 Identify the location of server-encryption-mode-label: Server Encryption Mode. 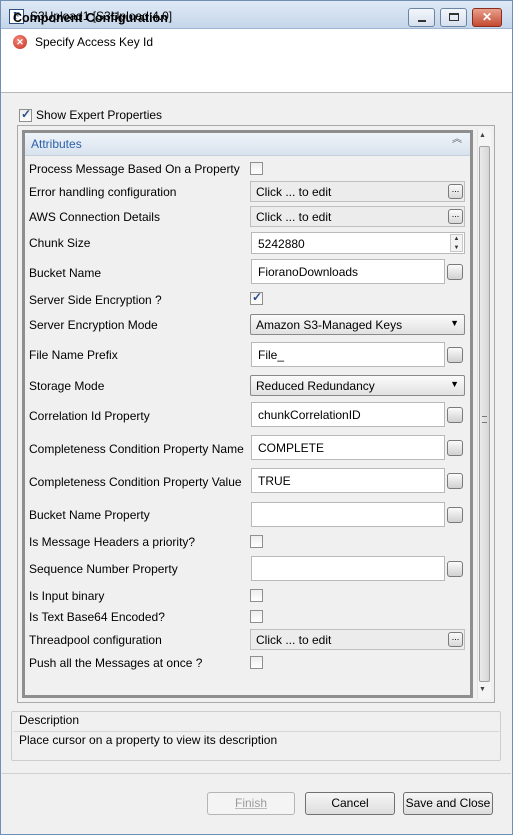
(93, 325).